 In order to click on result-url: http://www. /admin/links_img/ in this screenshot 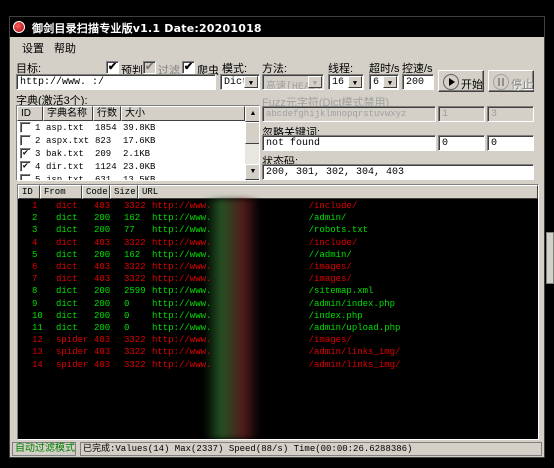, I will do `click(276, 352)`.